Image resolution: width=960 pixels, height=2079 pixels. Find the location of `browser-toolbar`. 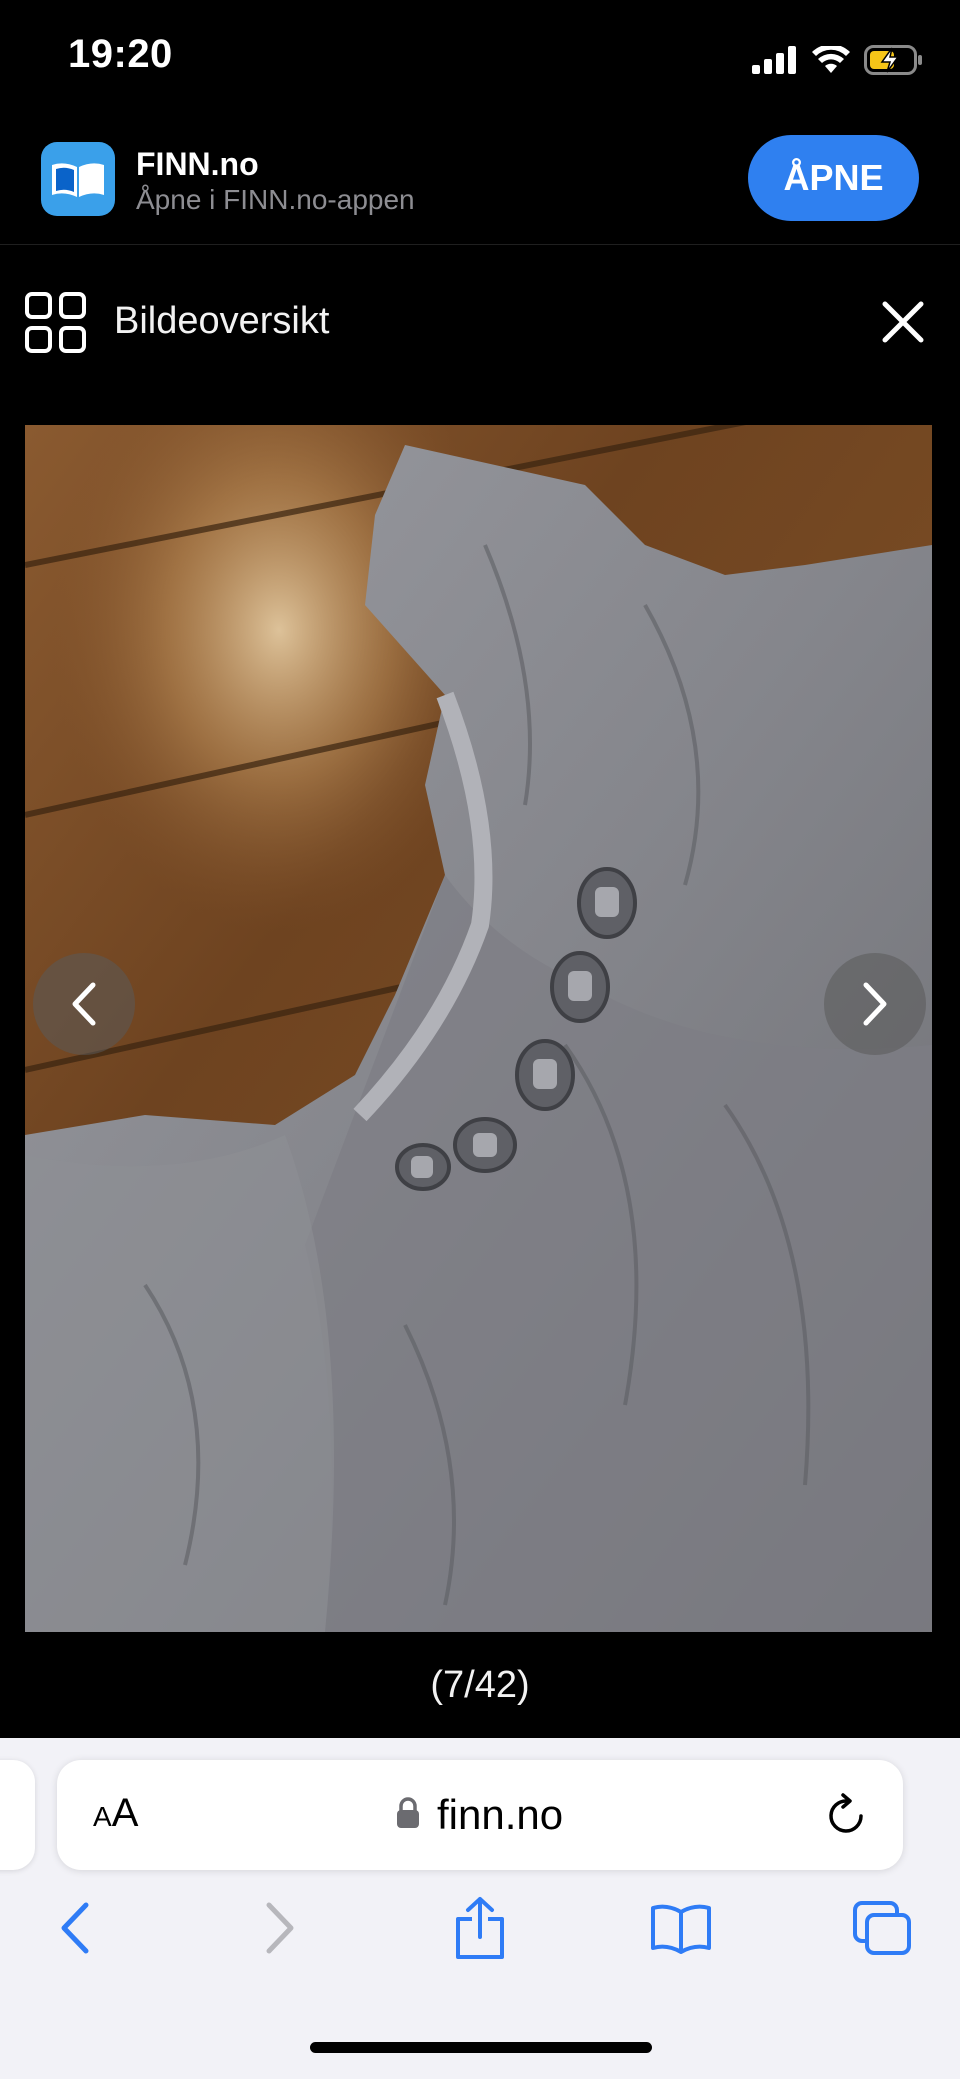

browser-toolbar is located at coordinates (480, 1938).